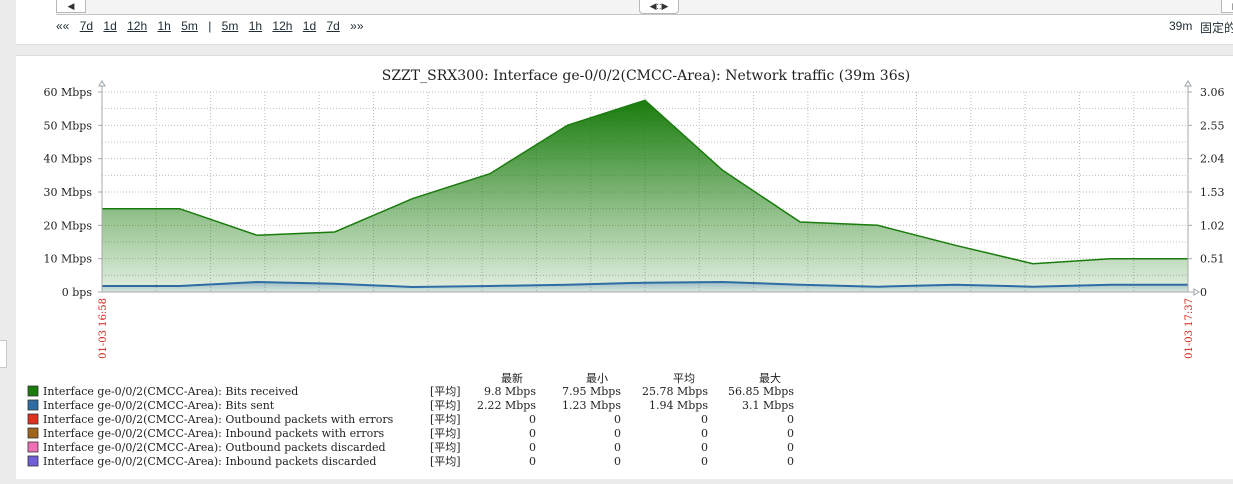  What do you see at coordinates (255, 26) in the screenshot?
I see `period-fwd-1h: 1h` at bounding box center [255, 26].